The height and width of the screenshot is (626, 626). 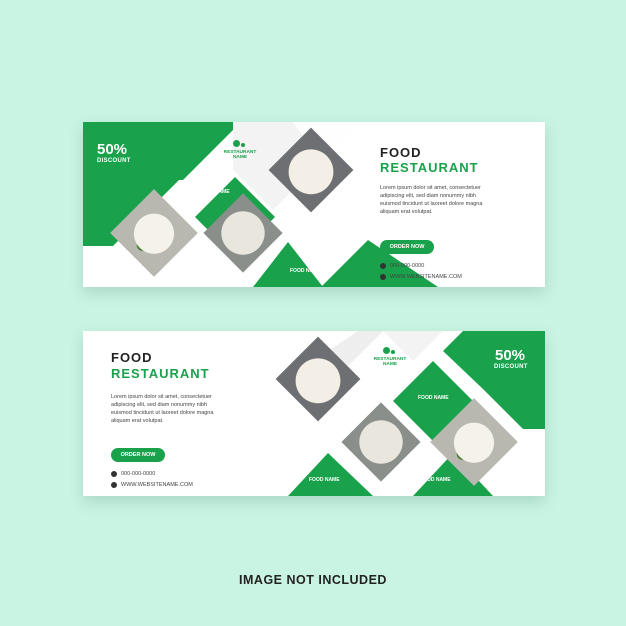 I want to click on footer-note: IMAGE NOT INCLUDED, so click(x=313, y=580).